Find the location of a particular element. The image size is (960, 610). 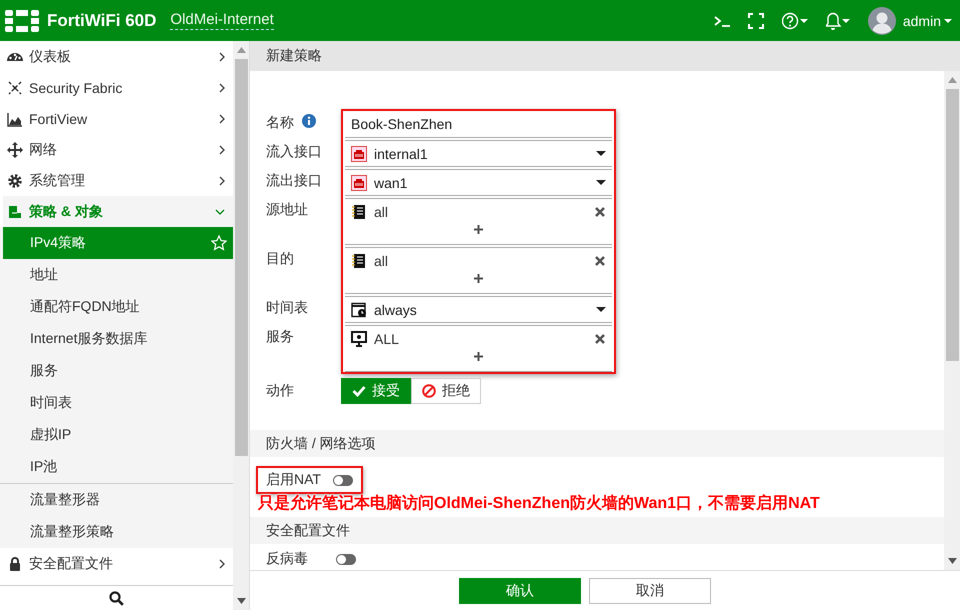

text-field: Book-ShenZhen is located at coordinates (478, 124).